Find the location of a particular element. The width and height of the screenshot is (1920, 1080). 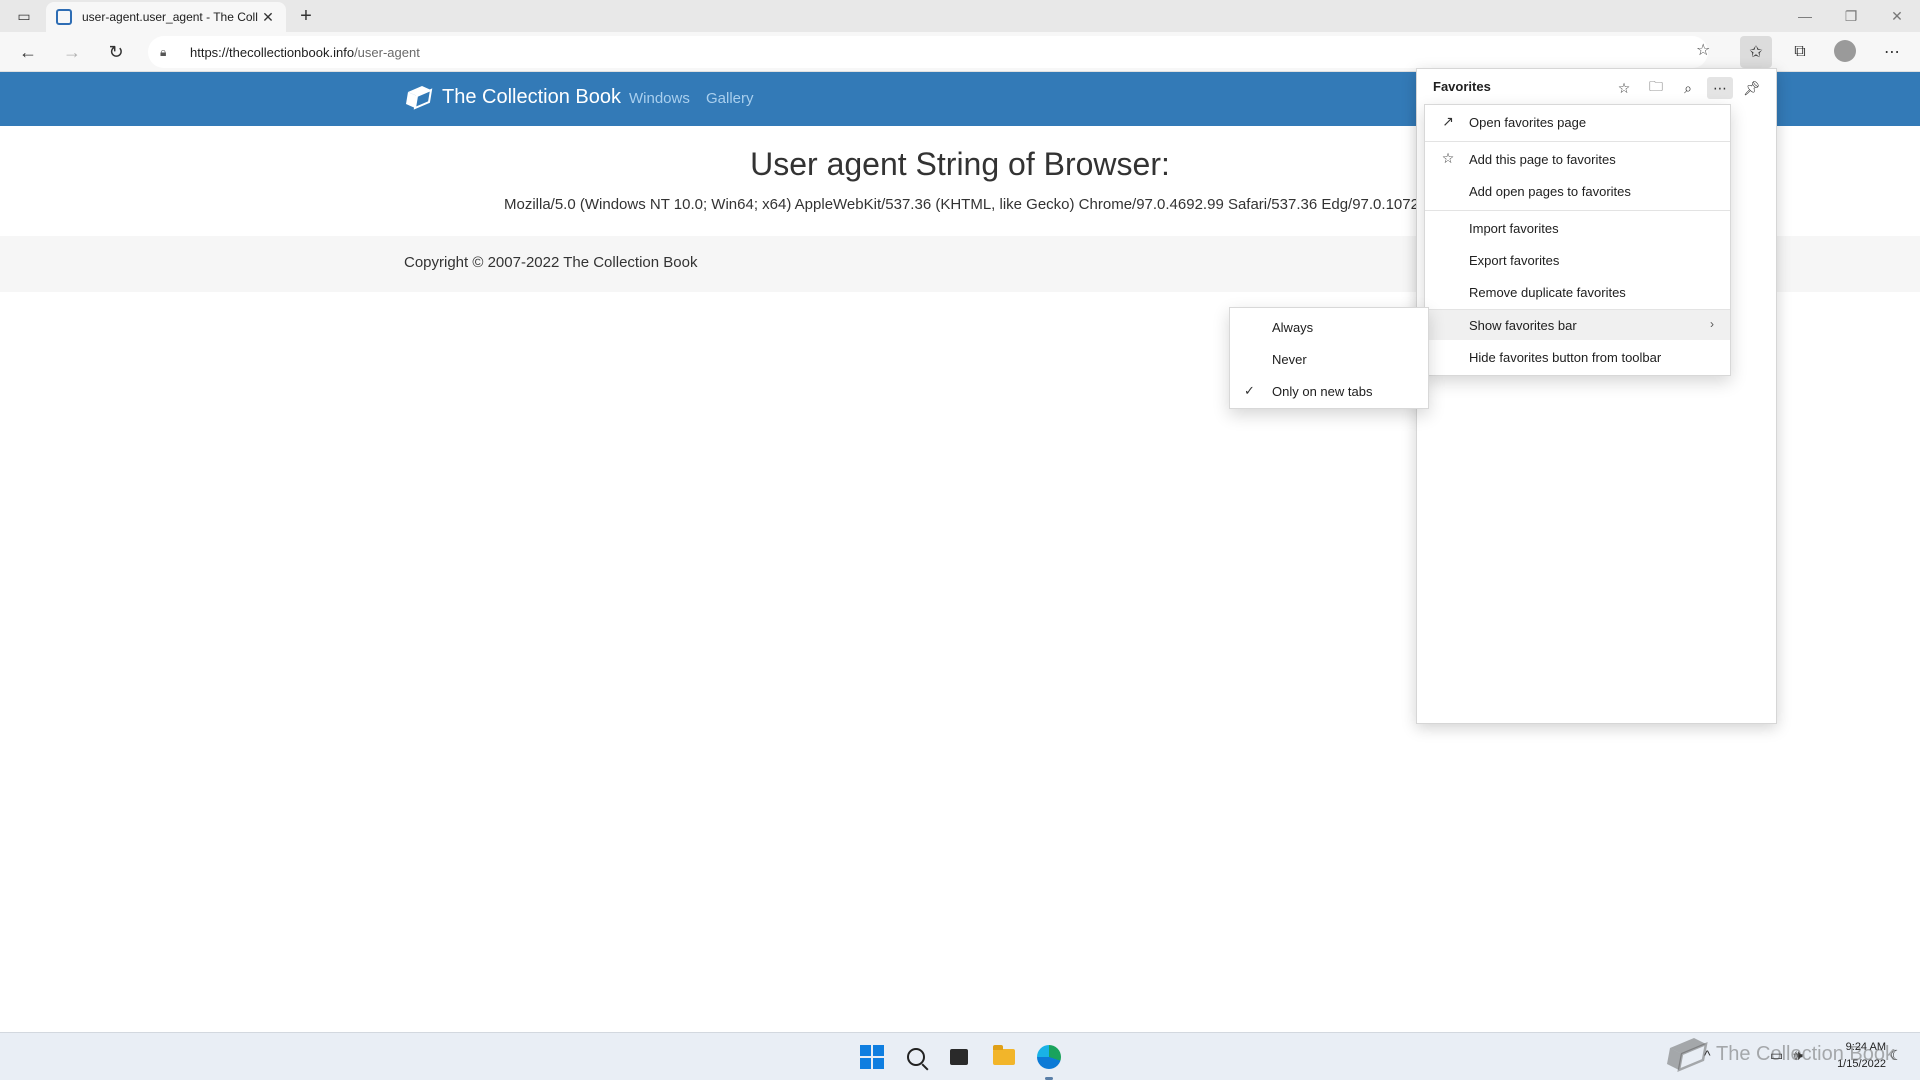

nav-link-gallery: Gallery is located at coordinates (730, 98).